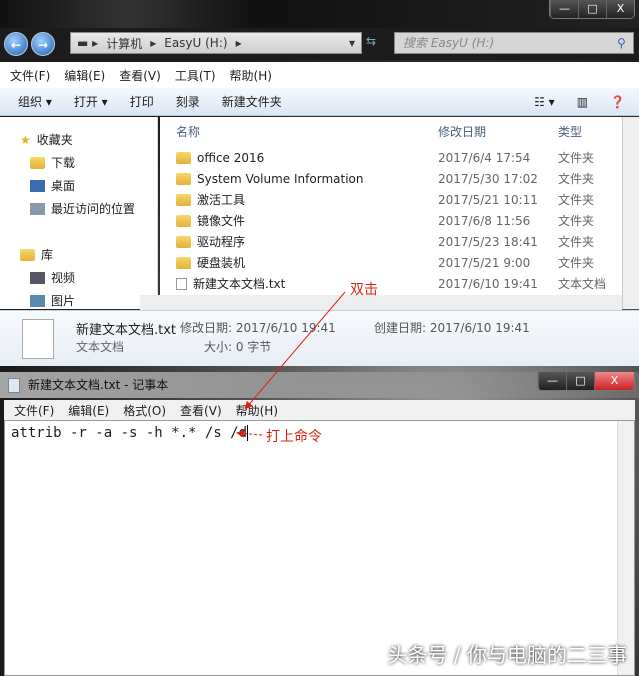 This screenshot has width=639, height=676. Describe the element at coordinates (507, 655) in the screenshot. I see `watermark: 头条号 / 你与电脑的二三事` at that location.